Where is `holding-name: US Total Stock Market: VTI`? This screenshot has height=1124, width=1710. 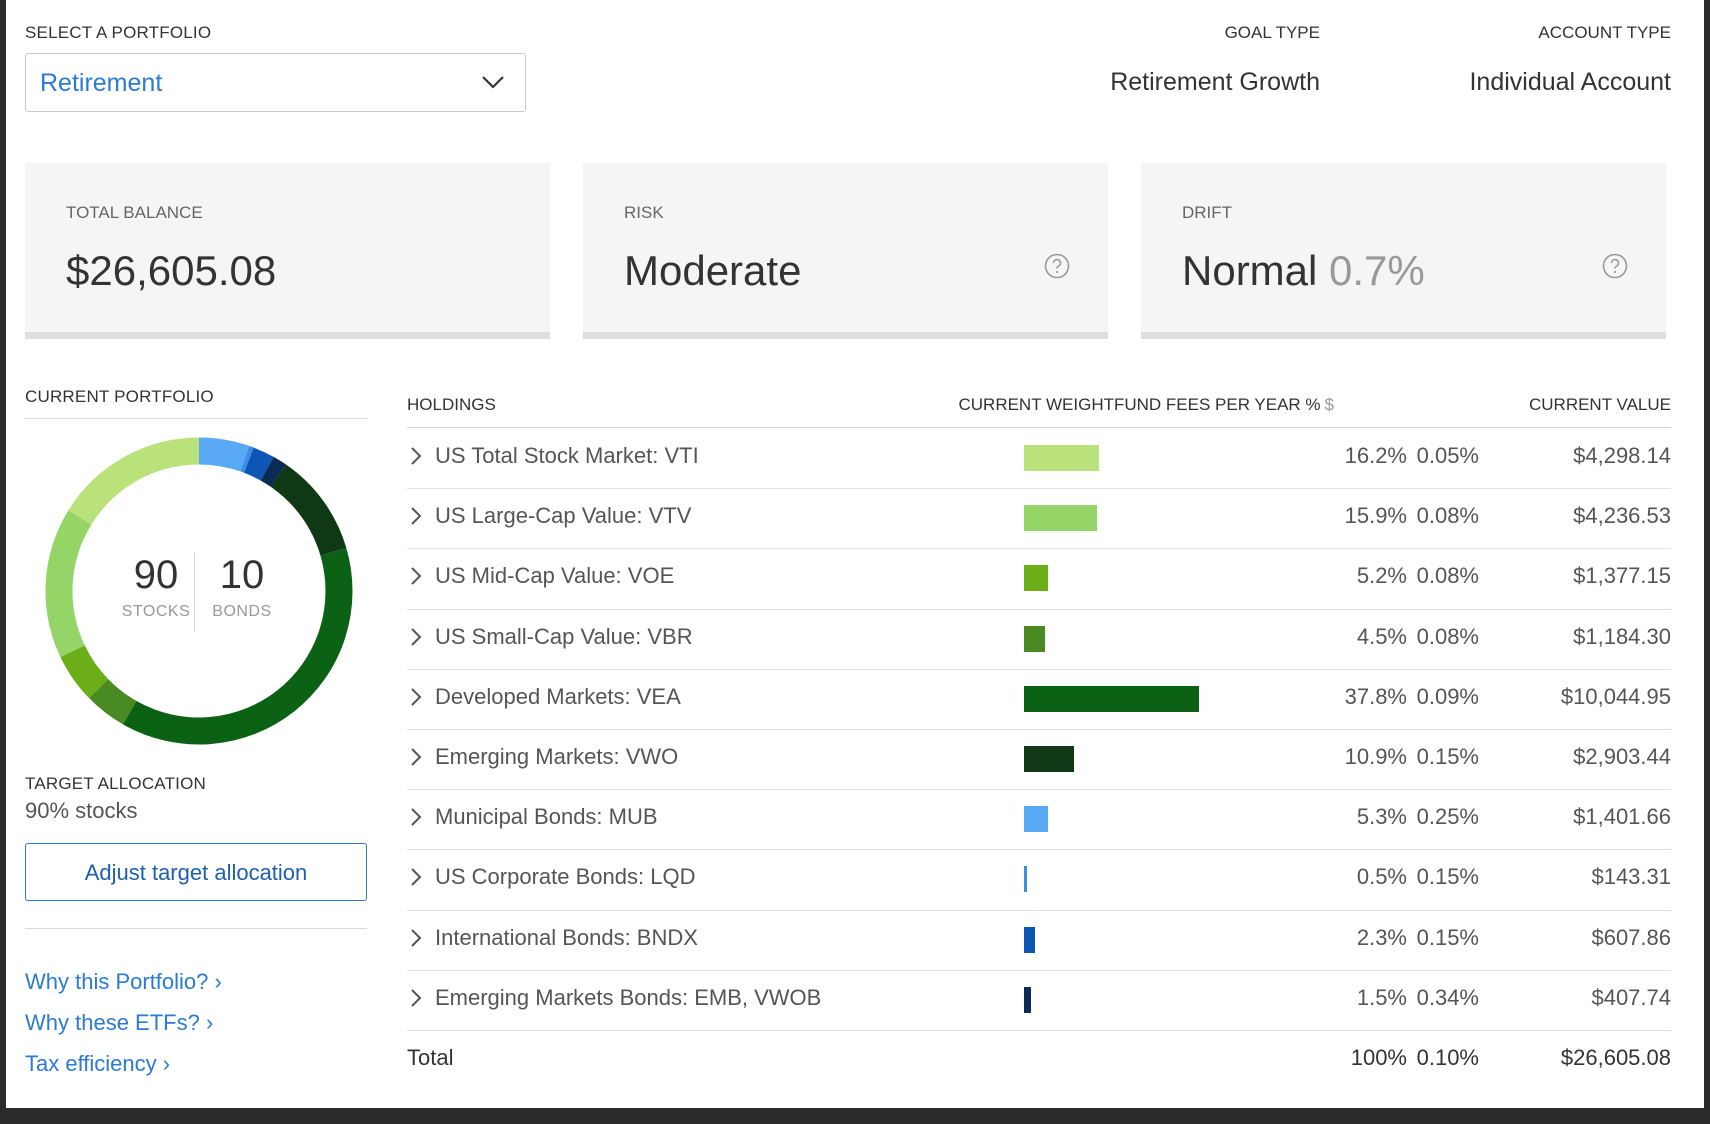 holding-name: US Total Stock Market: VTI is located at coordinates (567, 455).